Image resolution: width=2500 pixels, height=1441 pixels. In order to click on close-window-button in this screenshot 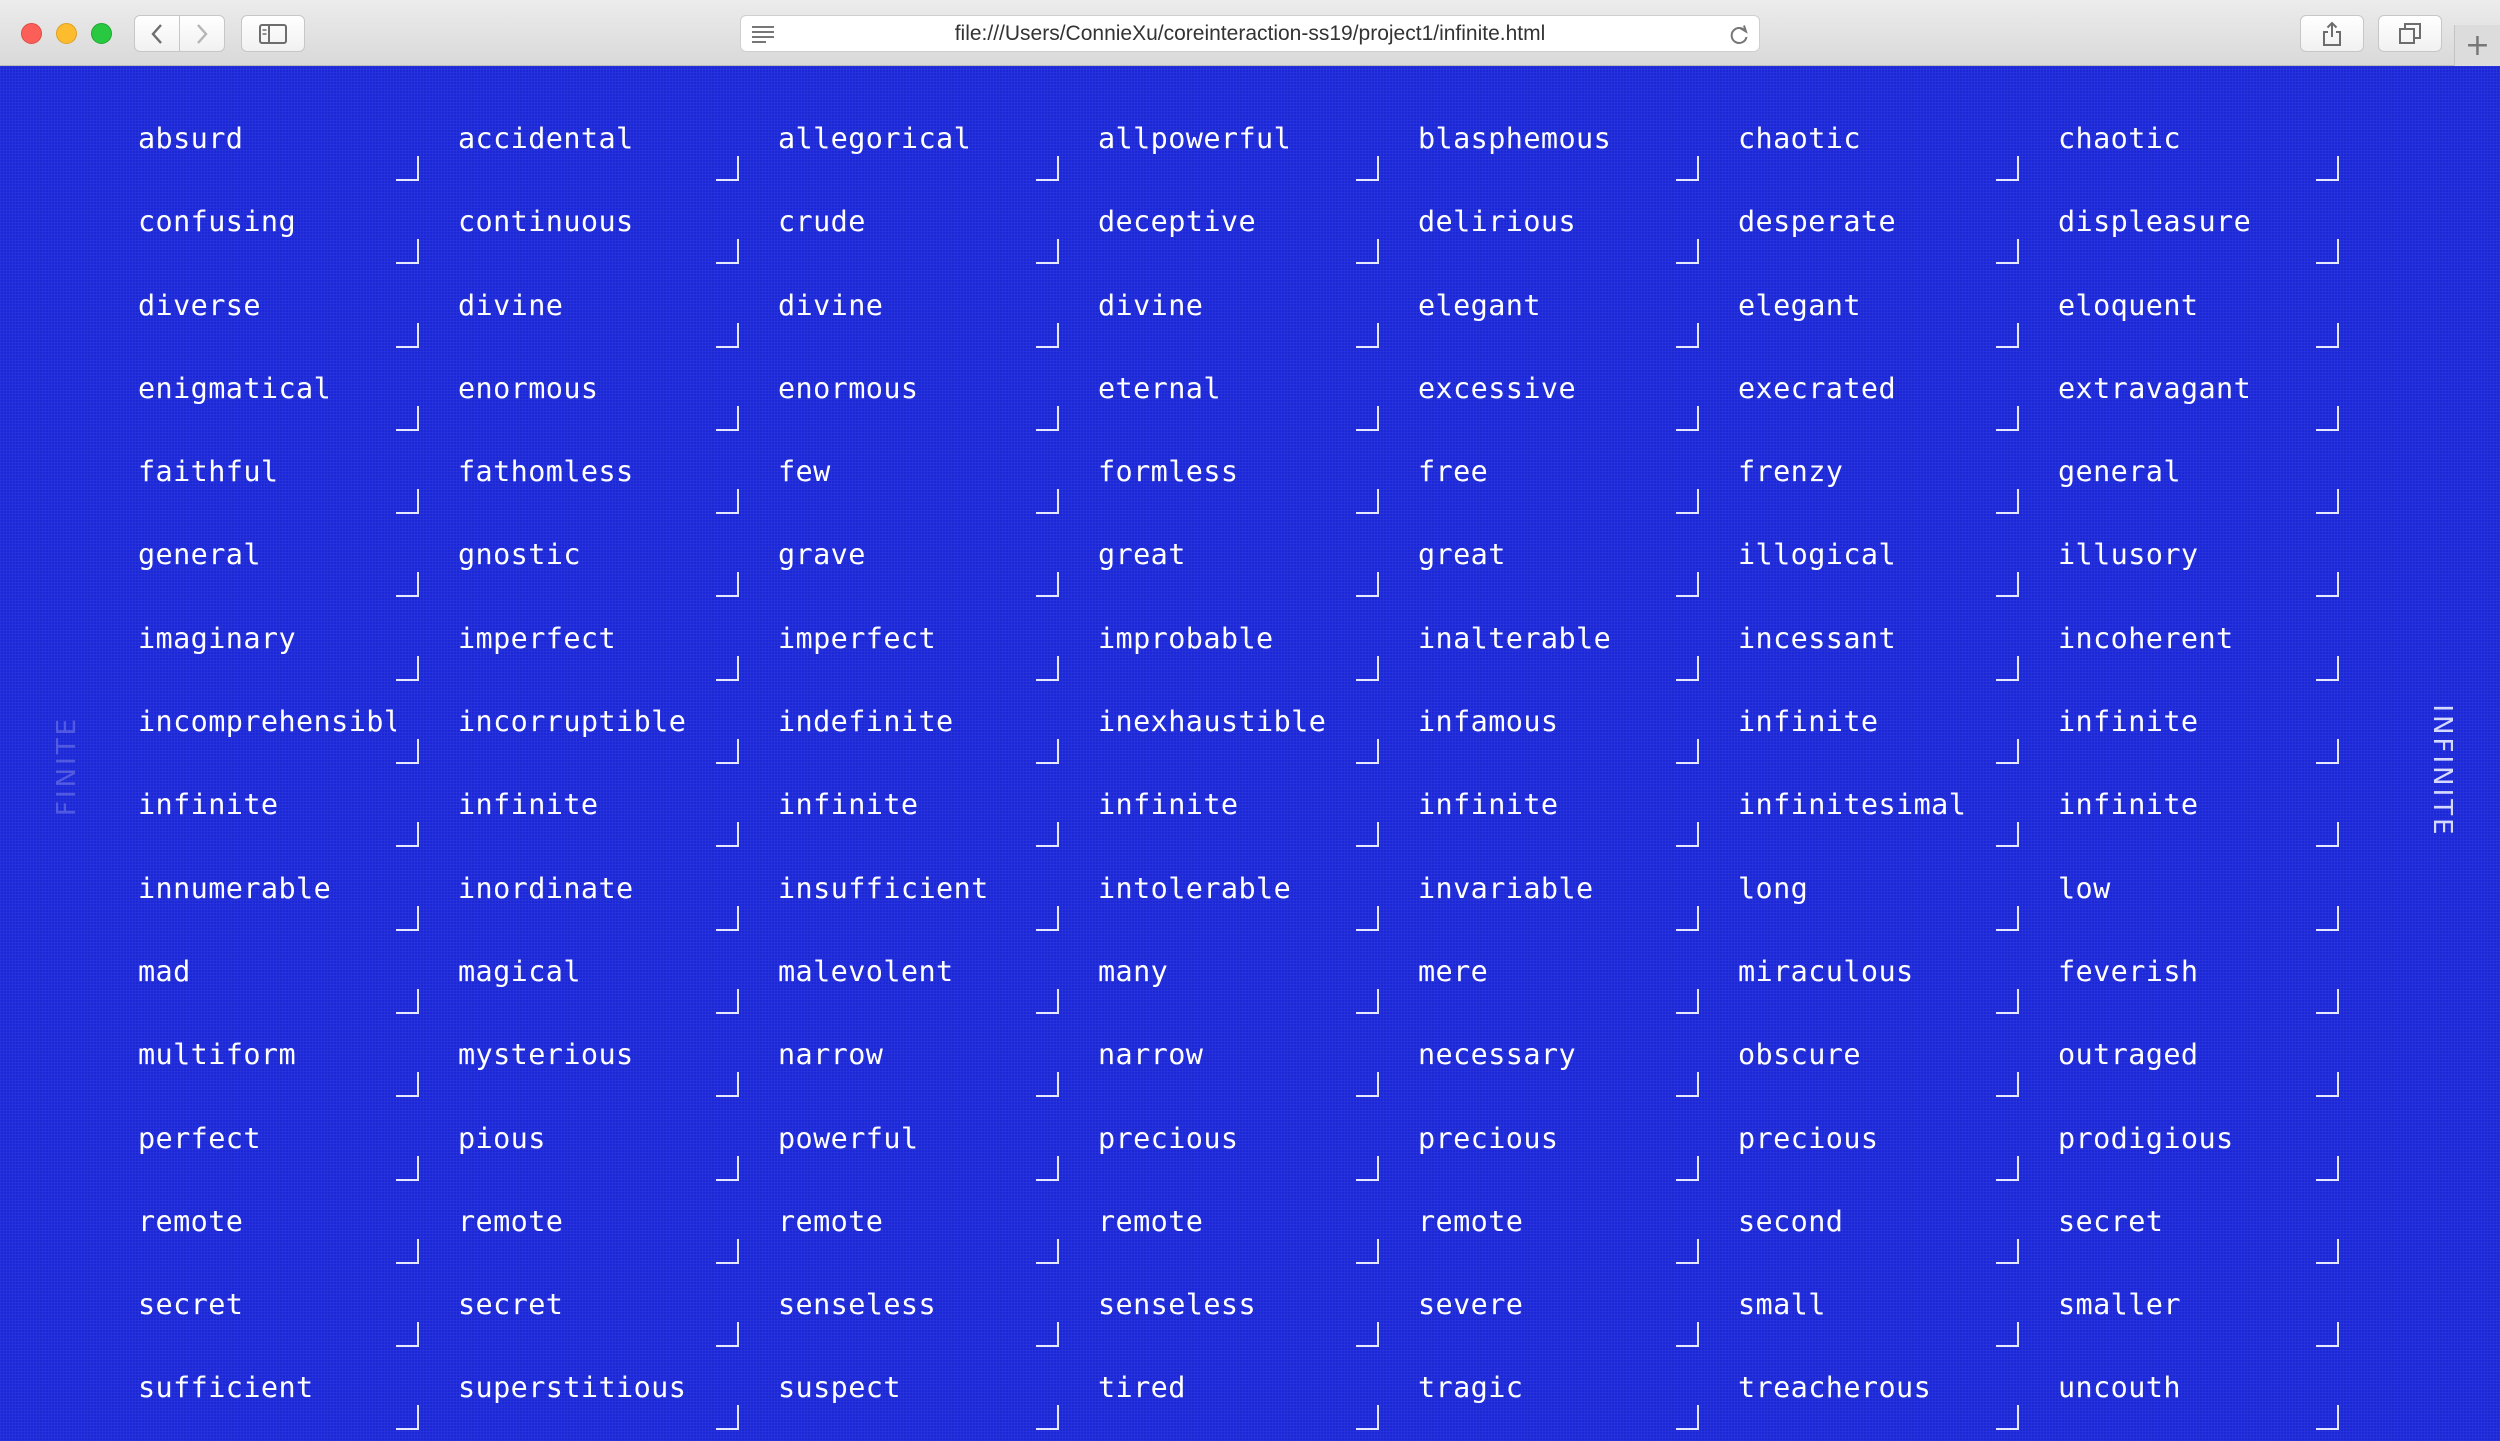, I will do `click(31, 33)`.